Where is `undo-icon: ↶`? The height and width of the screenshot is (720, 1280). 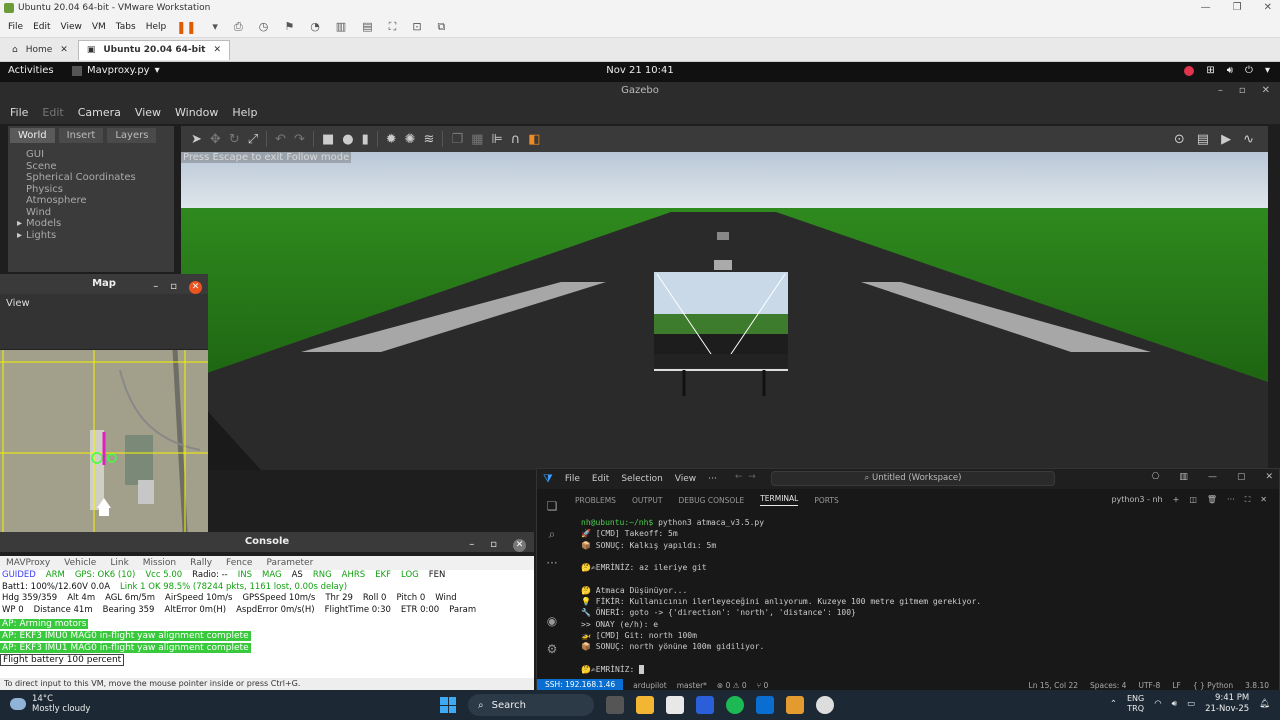
undo-icon: ↶ is located at coordinates (280, 139).